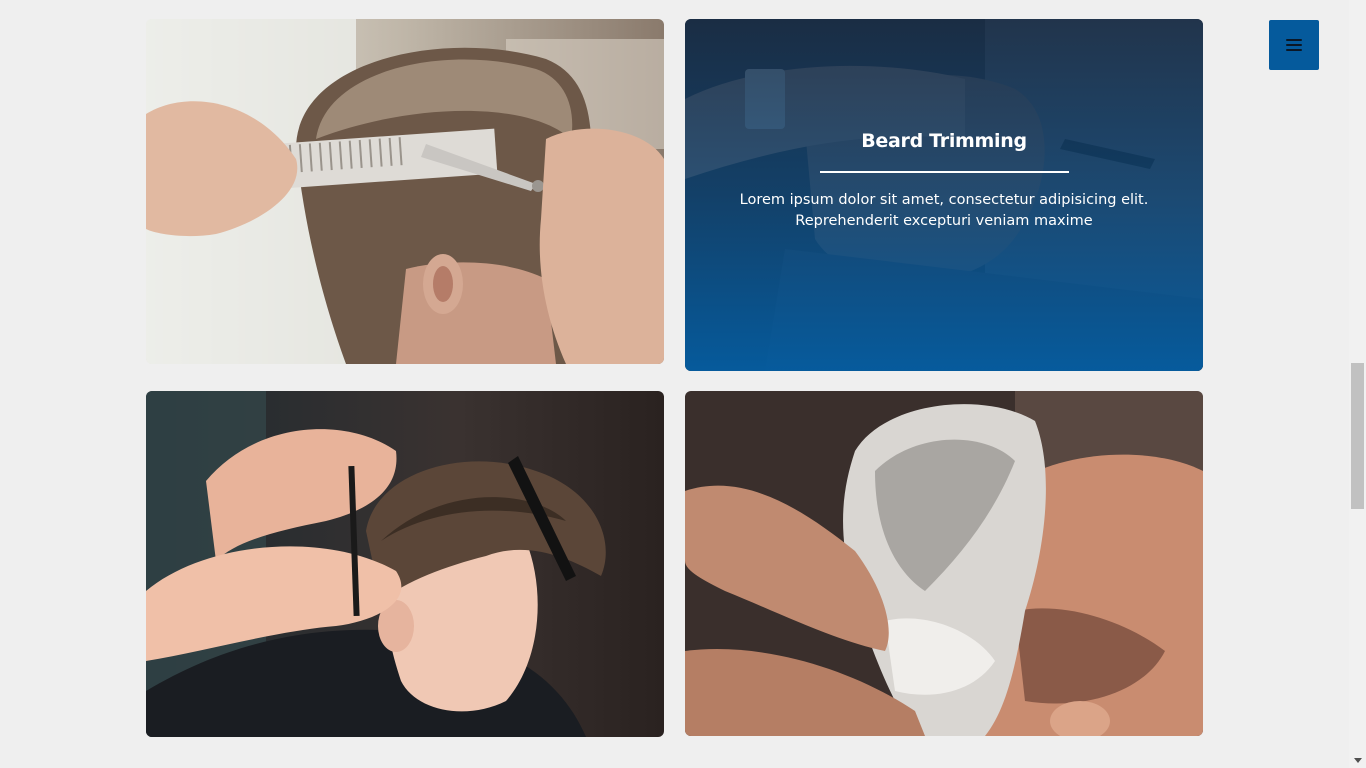 The image size is (1366, 768). I want to click on menu-button, so click(1294, 45).